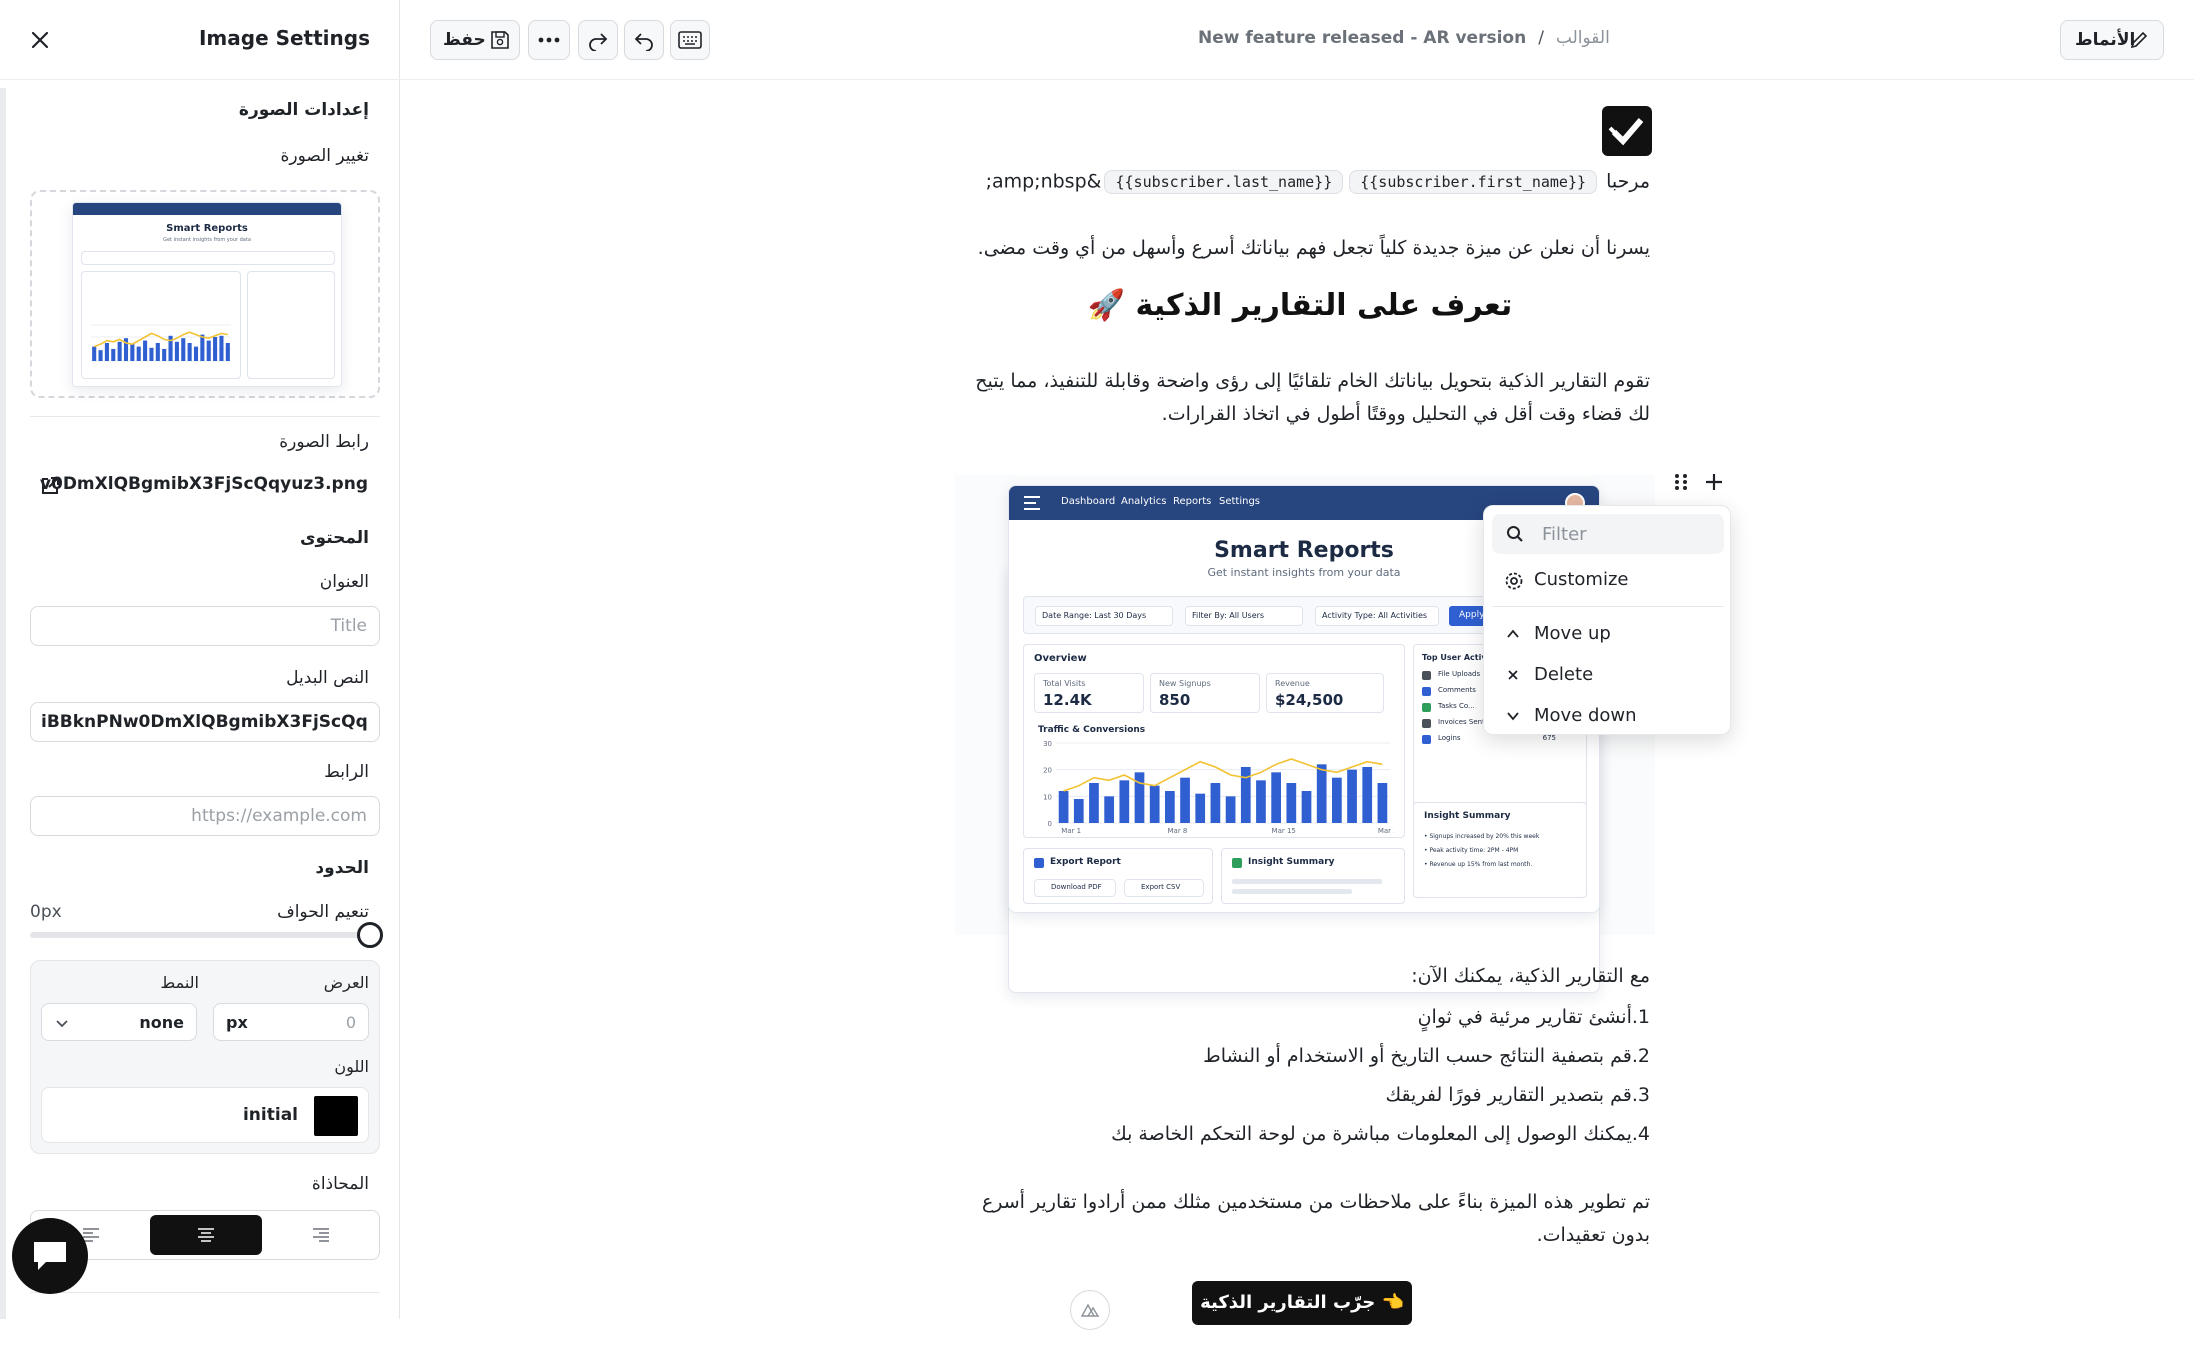 The height and width of the screenshot is (1369, 2194). What do you see at coordinates (200, 935) in the screenshot?
I see `radius-slider` at bounding box center [200, 935].